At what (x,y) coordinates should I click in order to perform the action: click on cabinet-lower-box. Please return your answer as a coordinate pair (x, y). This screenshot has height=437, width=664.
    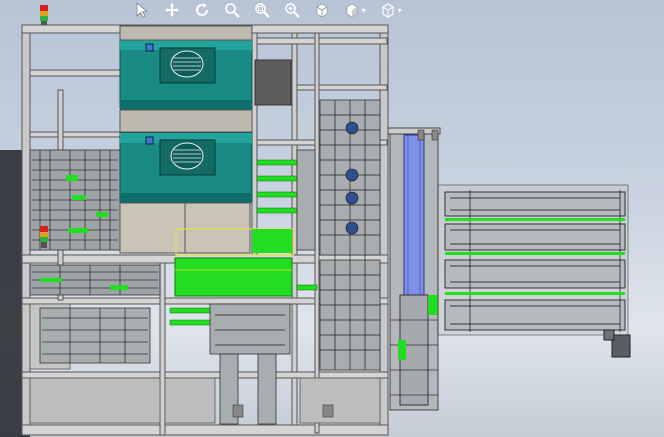
    Looking at the image, I should click on (185, 228).